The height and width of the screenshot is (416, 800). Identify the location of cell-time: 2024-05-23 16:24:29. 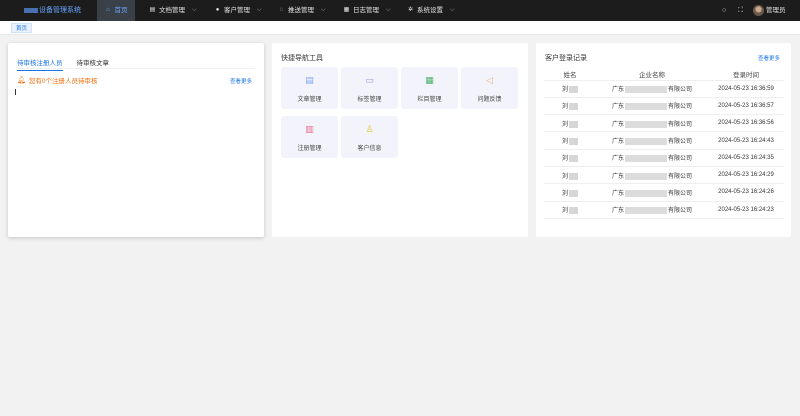
(746, 175).